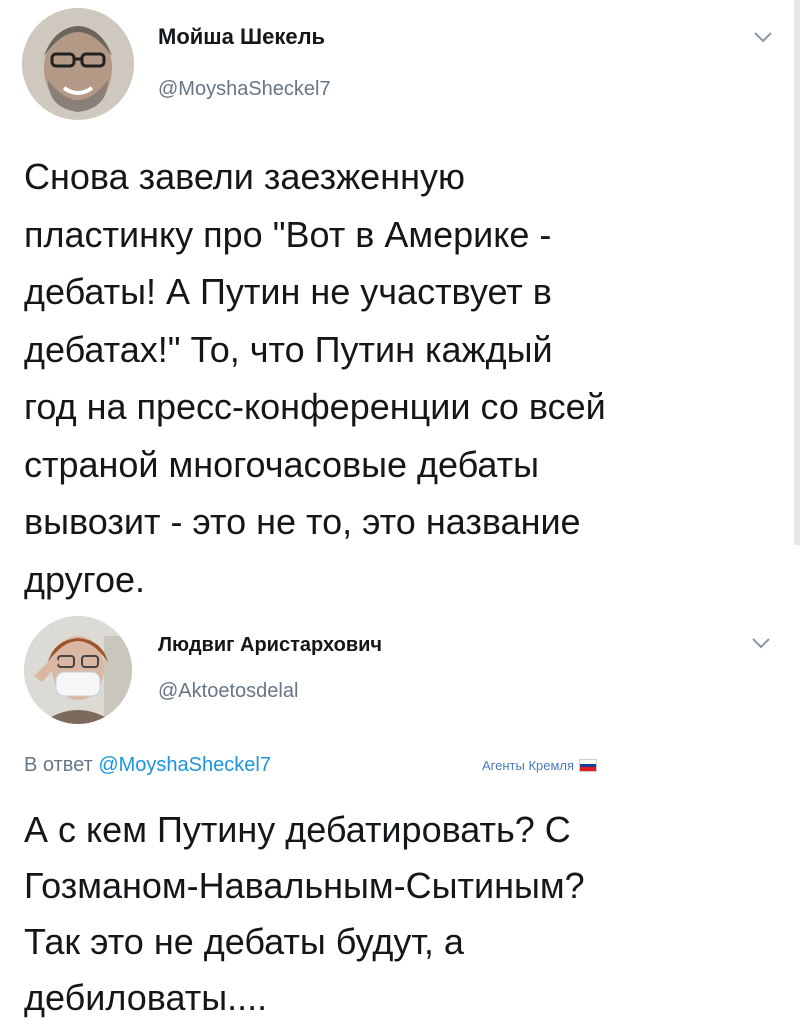  I want to click on author-name: Мойша Шекель, so click(241, 37).